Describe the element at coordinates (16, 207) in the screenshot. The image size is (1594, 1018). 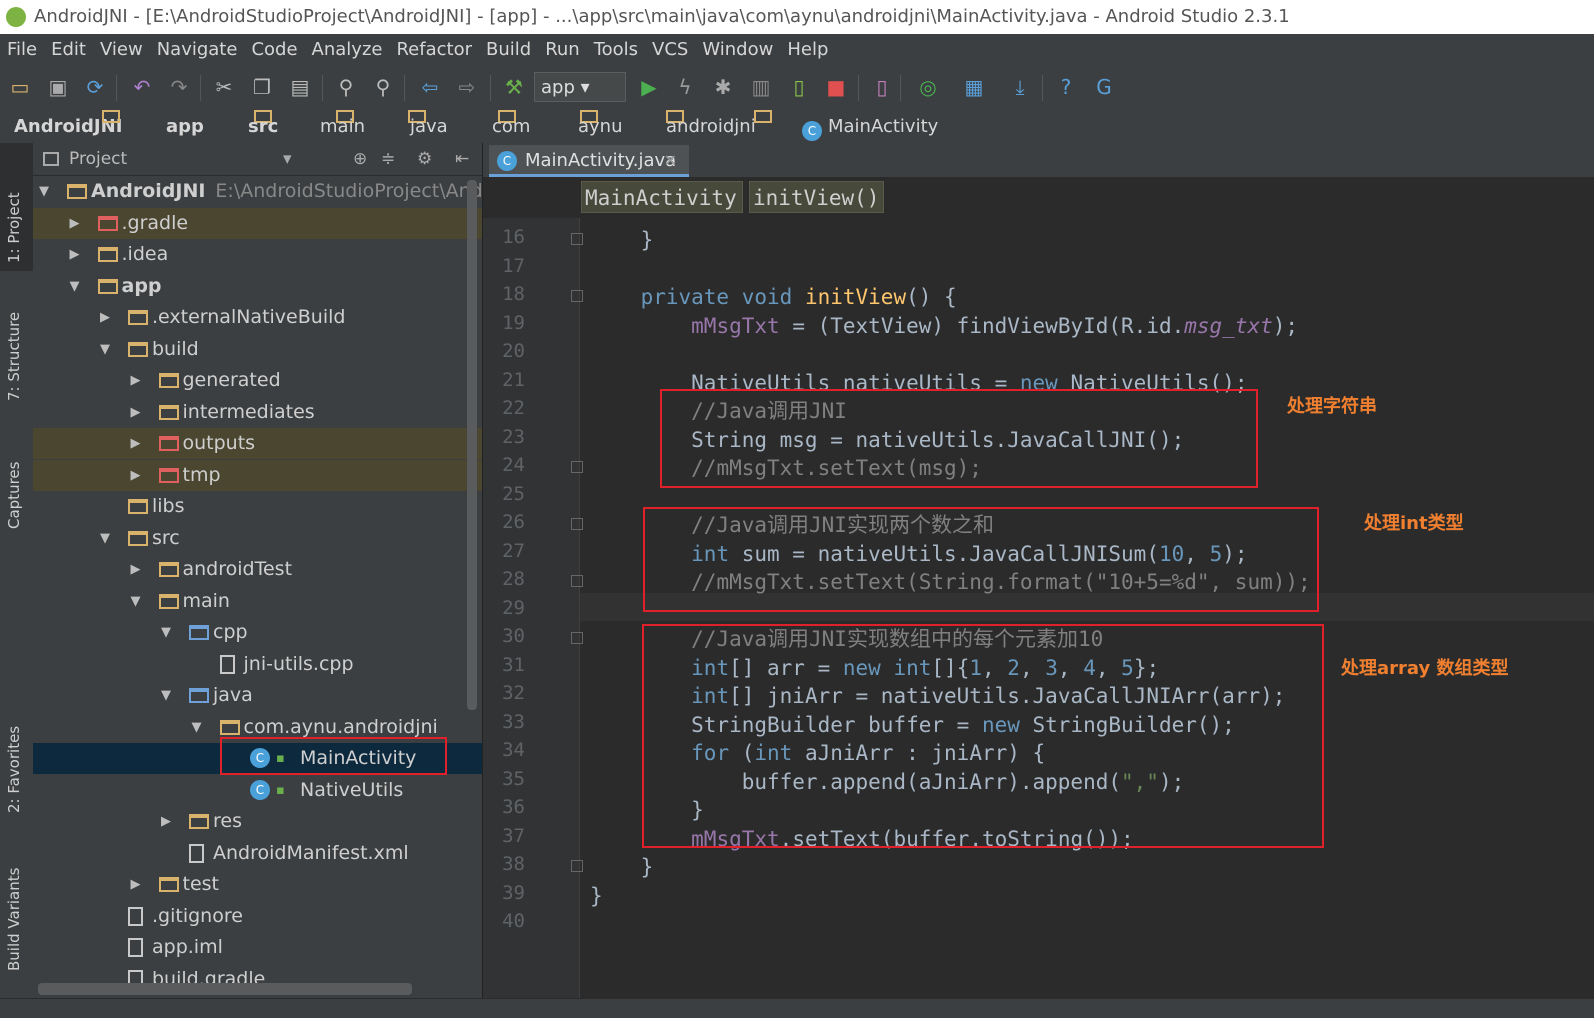
I see `side-tab-1-project: 1: Project` at that location.